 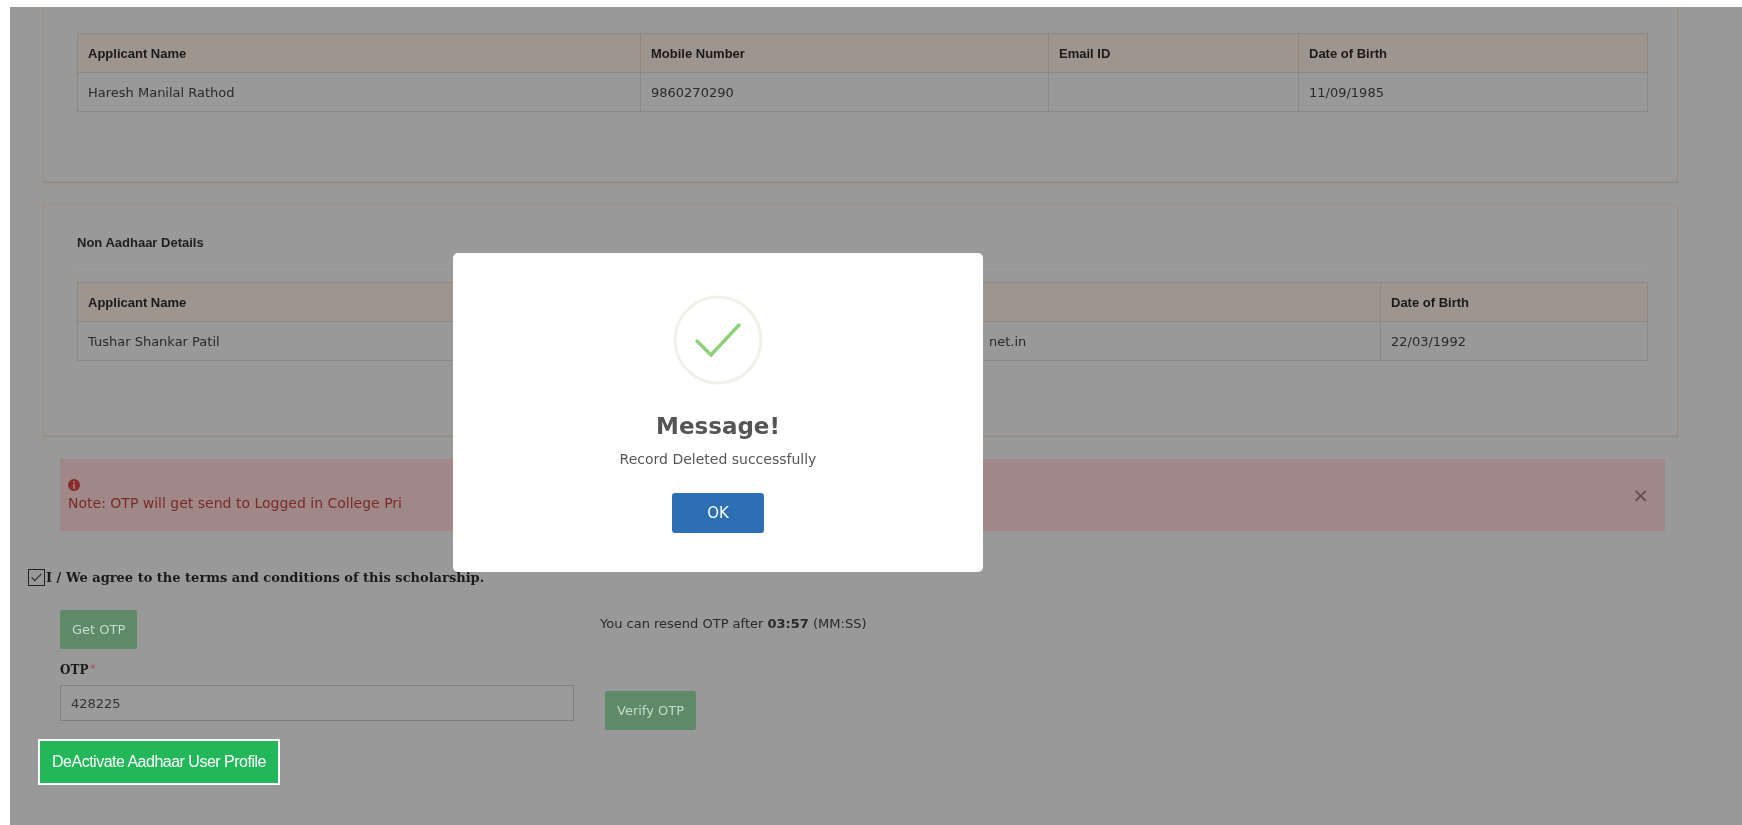 What do you see at coordinates (1514, 341) in the screenshot?
I see `table-cell: 22/03/1992` at bounding box center [1514, 341].